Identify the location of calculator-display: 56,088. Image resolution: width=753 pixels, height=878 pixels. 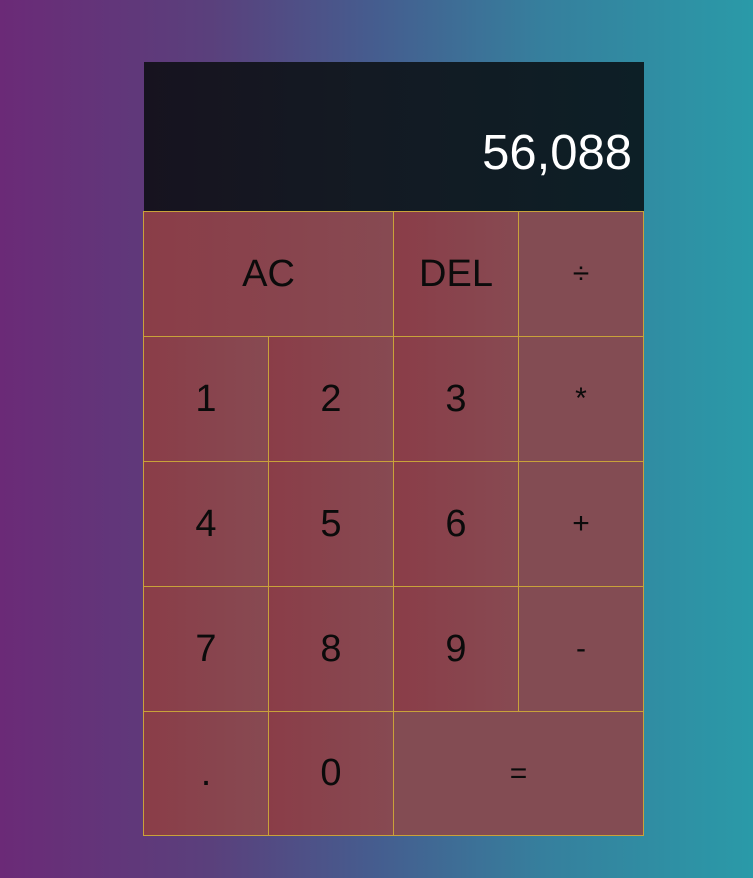
(394, 137).